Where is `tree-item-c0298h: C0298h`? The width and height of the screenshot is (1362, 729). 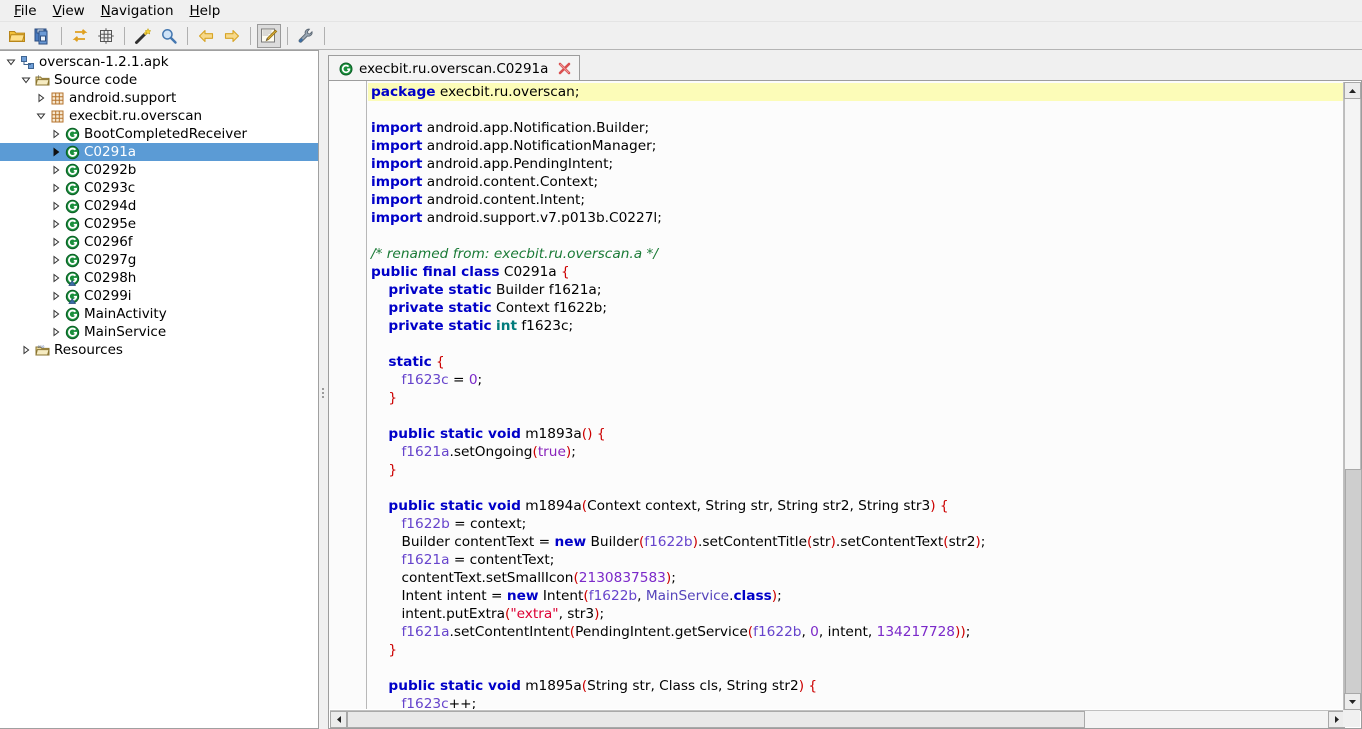
tree-item-c0298h: C0298h is located at coordinates (159, 278).